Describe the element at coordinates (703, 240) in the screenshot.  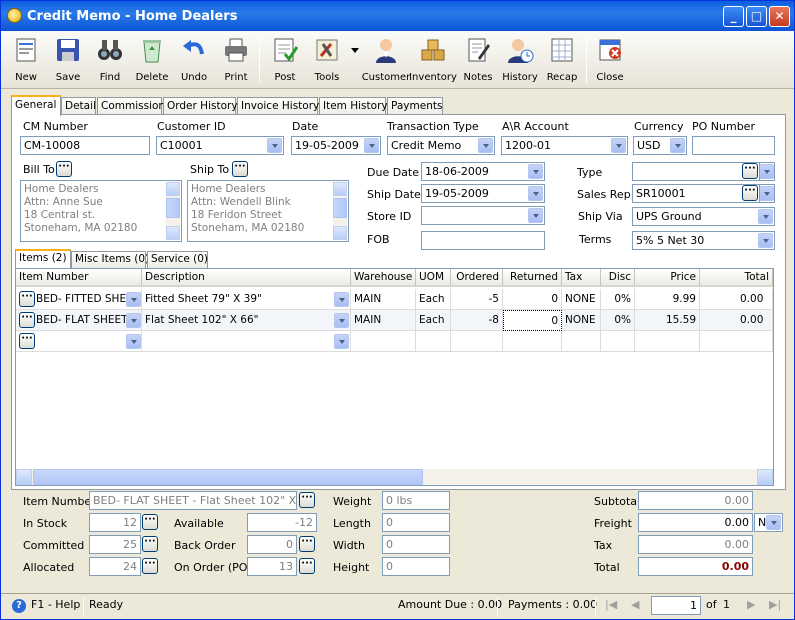
I see `terms-select: 5% 5 Net 30` at that location.